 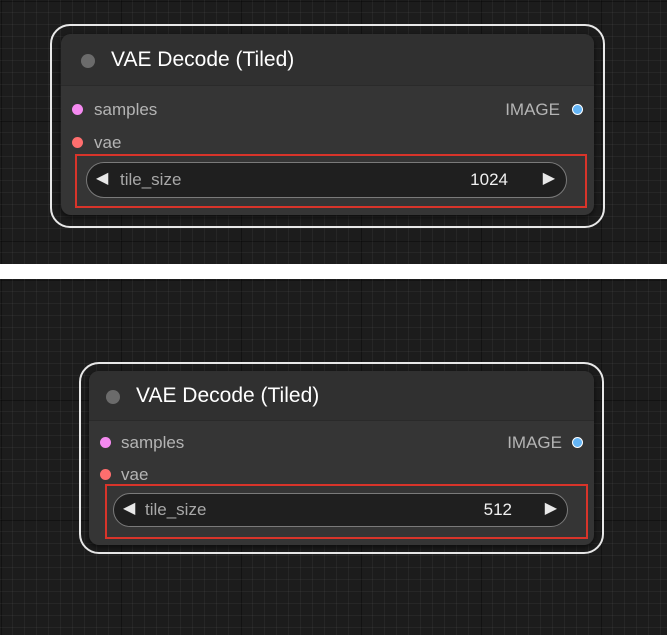 I want to click on tile-size-widget: ◀ tile_size 512 ▶, so click(x=340, y=510).